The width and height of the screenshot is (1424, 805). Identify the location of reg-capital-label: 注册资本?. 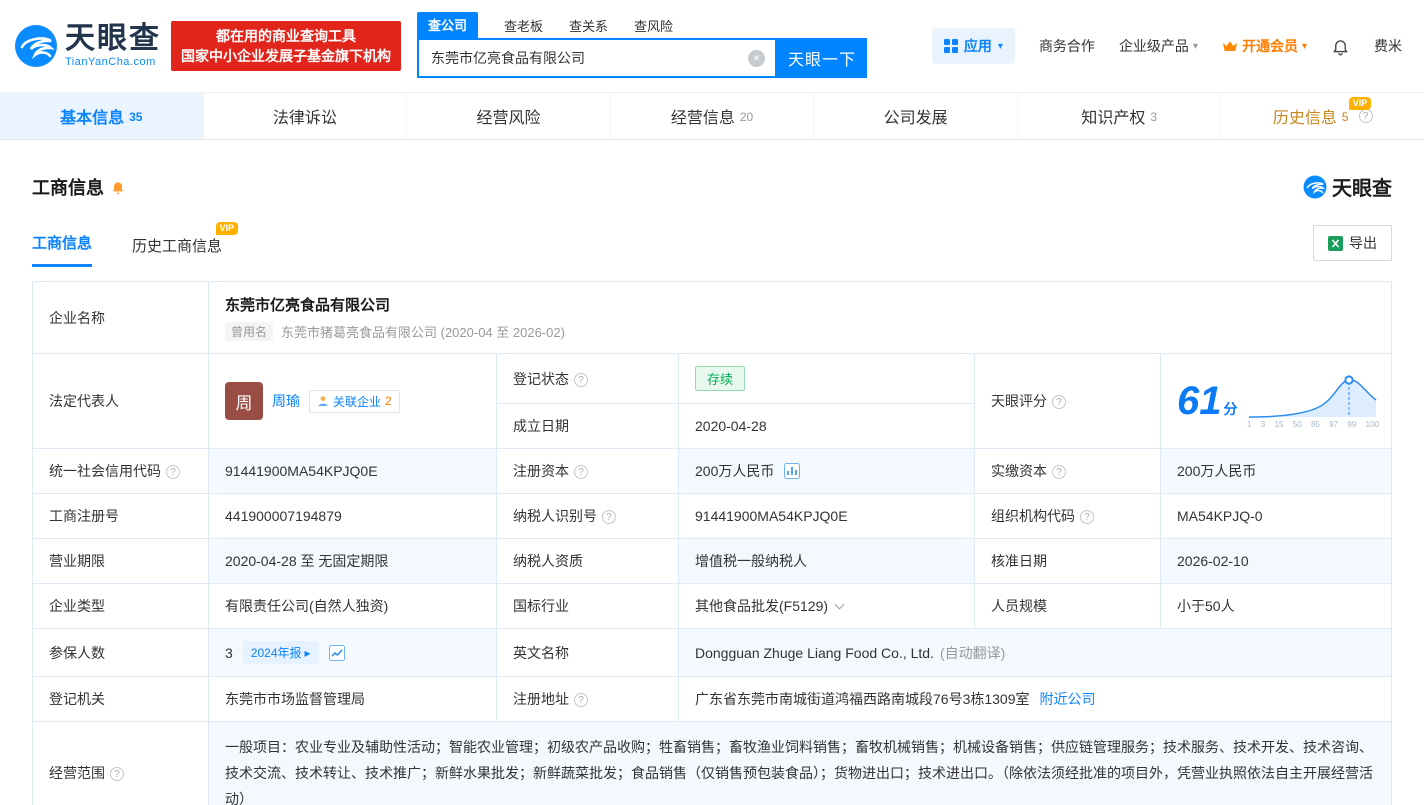
(587, 471).